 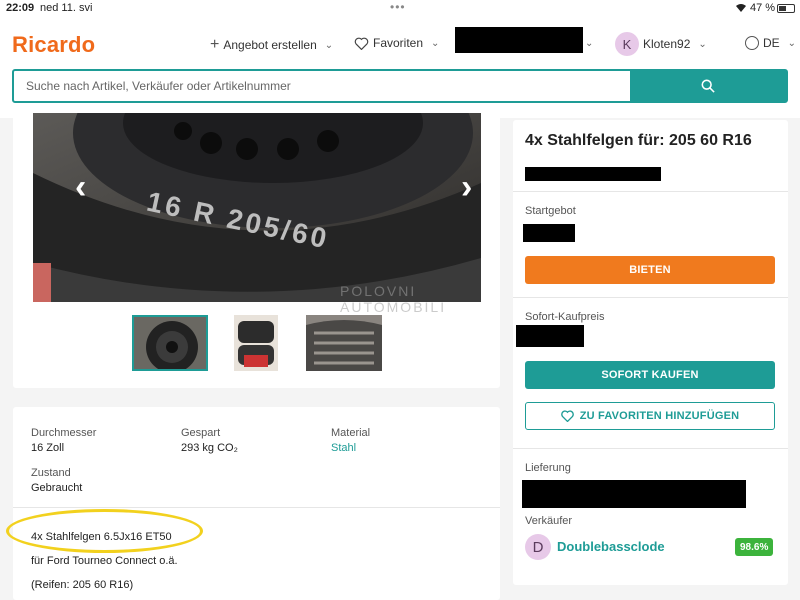 I want to click on search-button, so click(x=708, y=86).